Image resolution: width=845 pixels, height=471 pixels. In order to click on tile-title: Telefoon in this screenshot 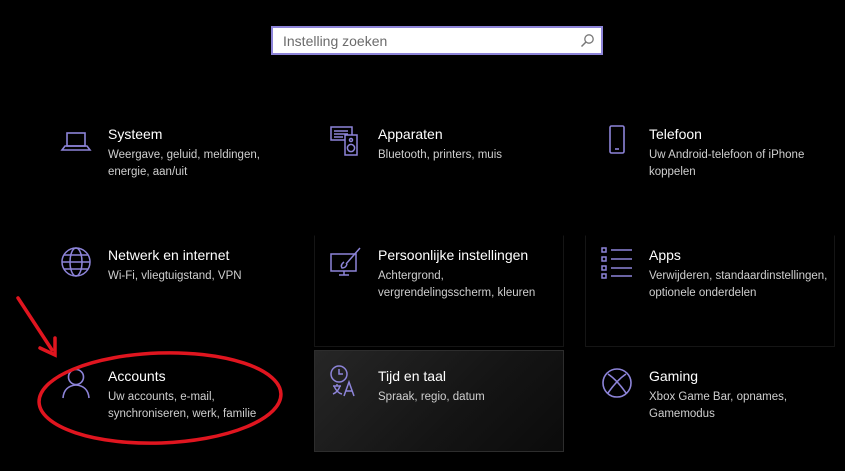, I will do `click(675, 134)`.